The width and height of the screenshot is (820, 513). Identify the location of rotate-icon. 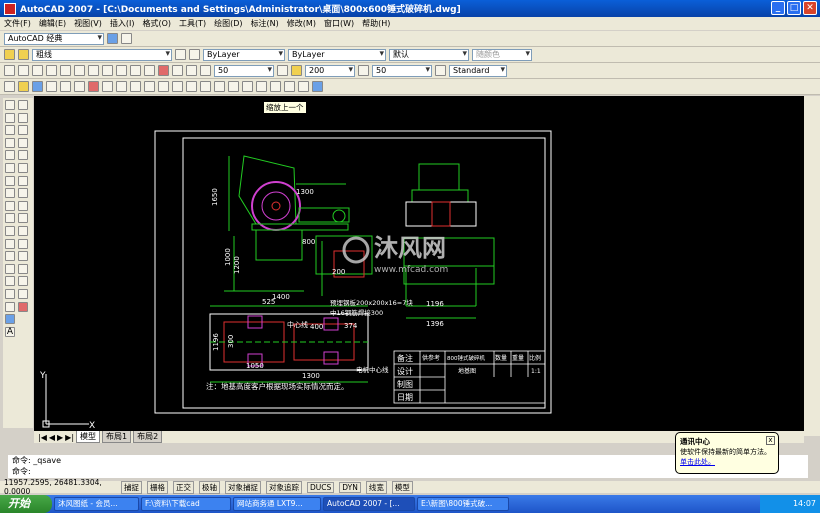
(23, 180).